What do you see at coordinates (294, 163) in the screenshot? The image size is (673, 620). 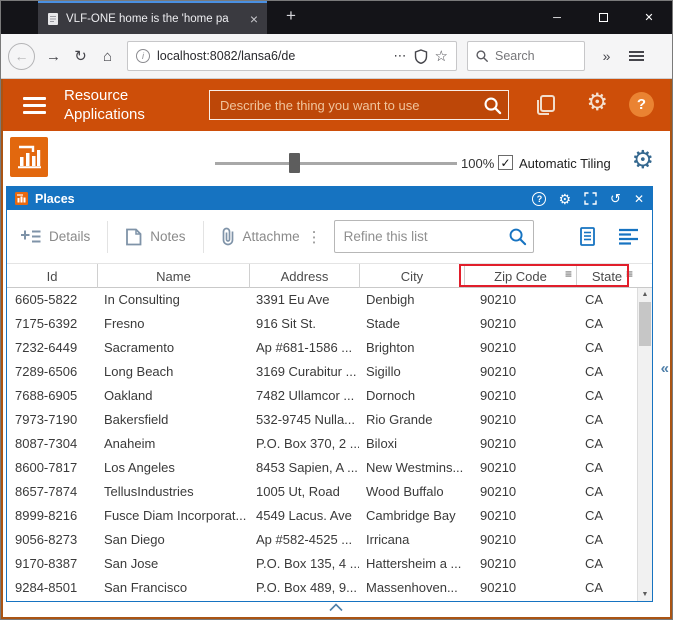 I see `zoom-slider-handle` at bounding box center [294, 163].